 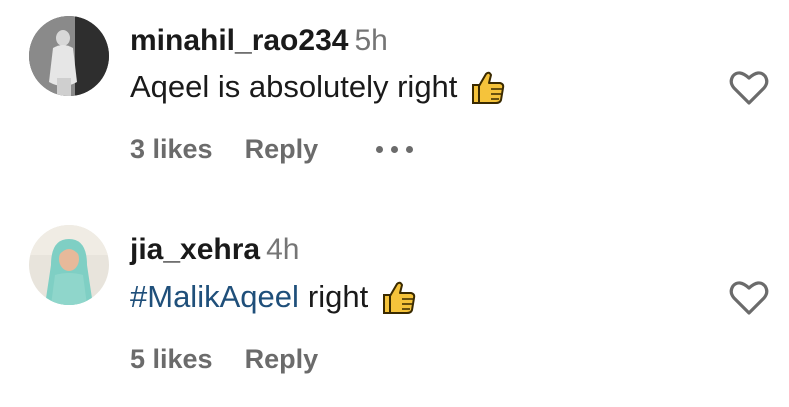 I want to click on comment-actions: 5 likes Reply, so click(x=253, y=359).